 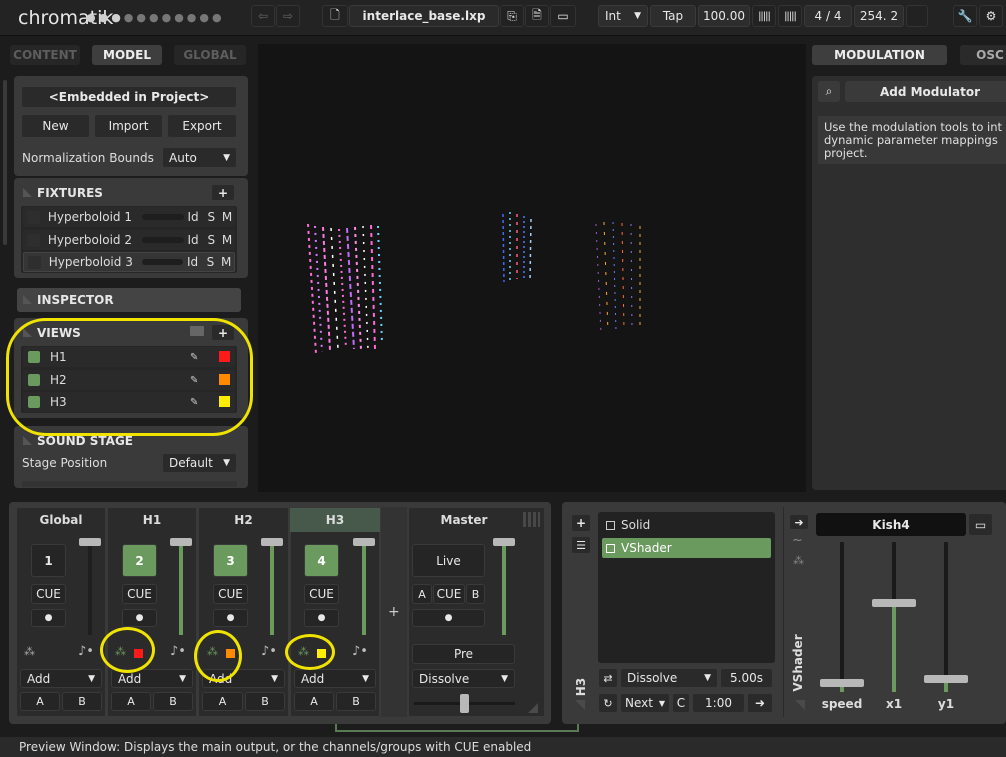 I want to click on master-name: Master, so click(x=464, y=520).